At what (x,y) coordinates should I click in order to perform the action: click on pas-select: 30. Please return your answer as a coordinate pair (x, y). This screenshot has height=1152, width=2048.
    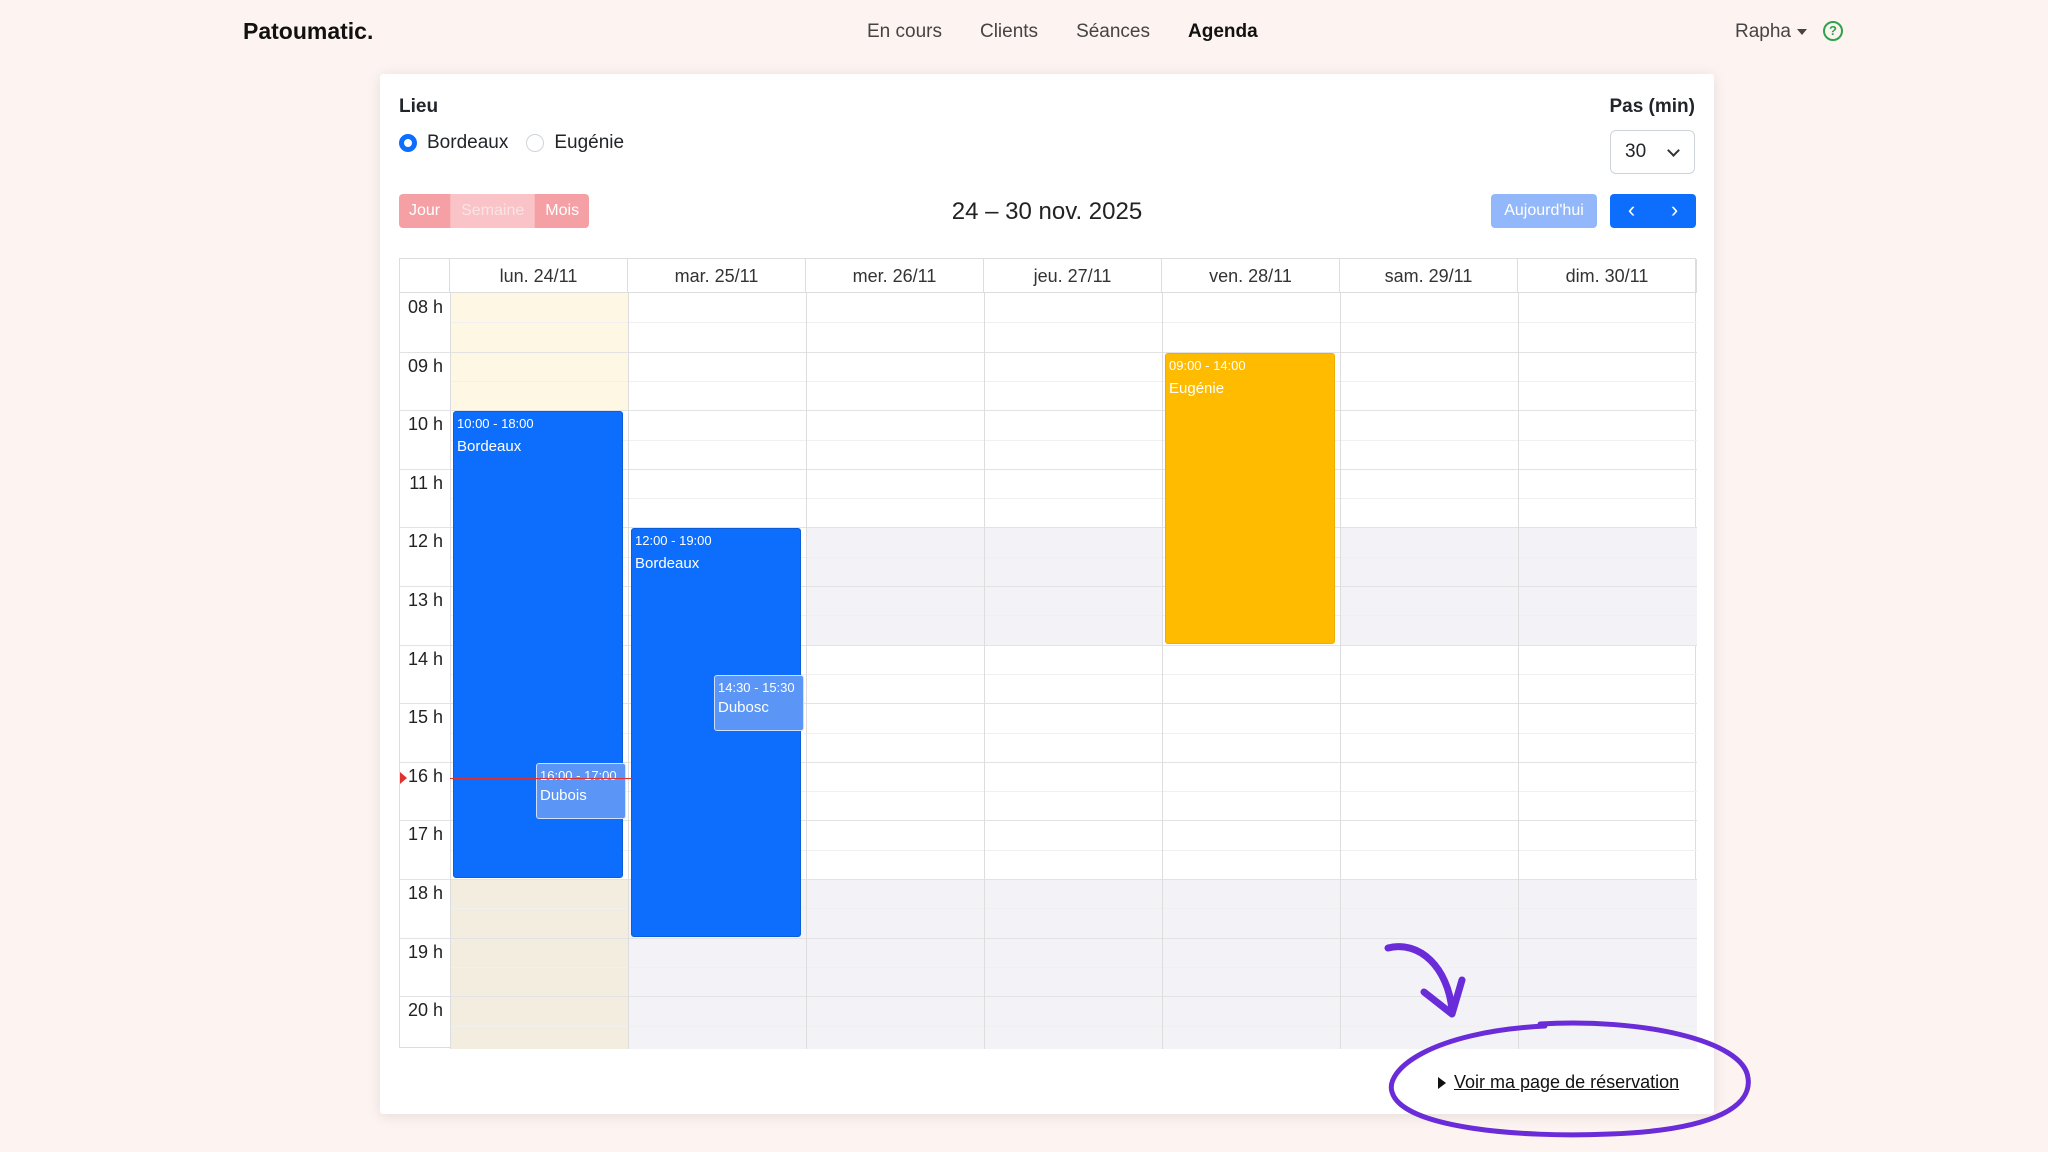
    Looking at the image, I should click on (1652, 152).